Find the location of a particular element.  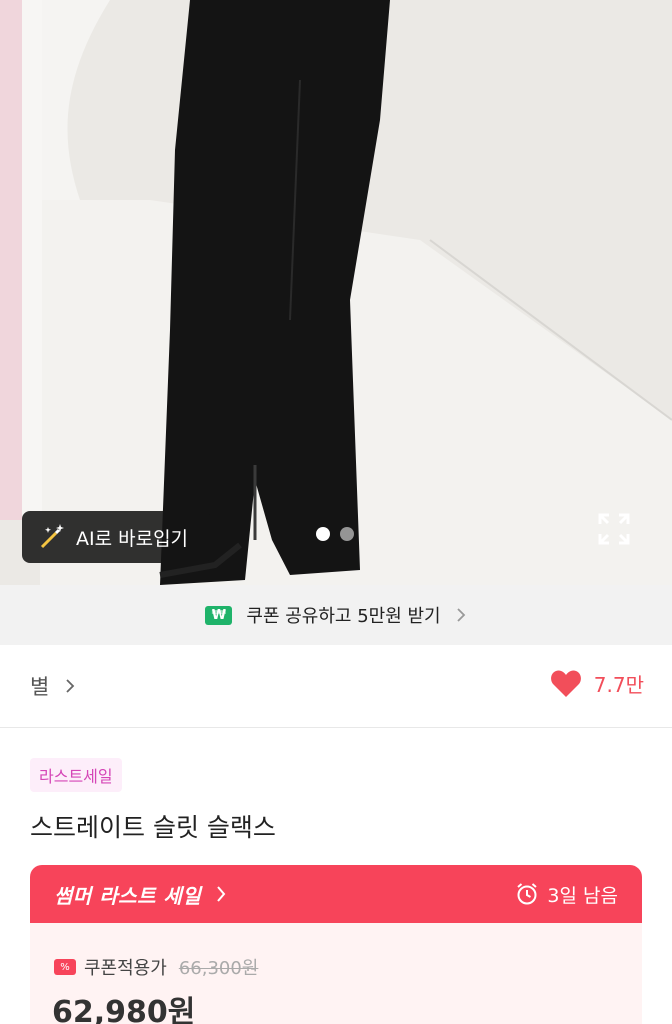

coupon-share-text: 쿠폰 공유하고 5만원 받기 is located at coordinates (343, 616).